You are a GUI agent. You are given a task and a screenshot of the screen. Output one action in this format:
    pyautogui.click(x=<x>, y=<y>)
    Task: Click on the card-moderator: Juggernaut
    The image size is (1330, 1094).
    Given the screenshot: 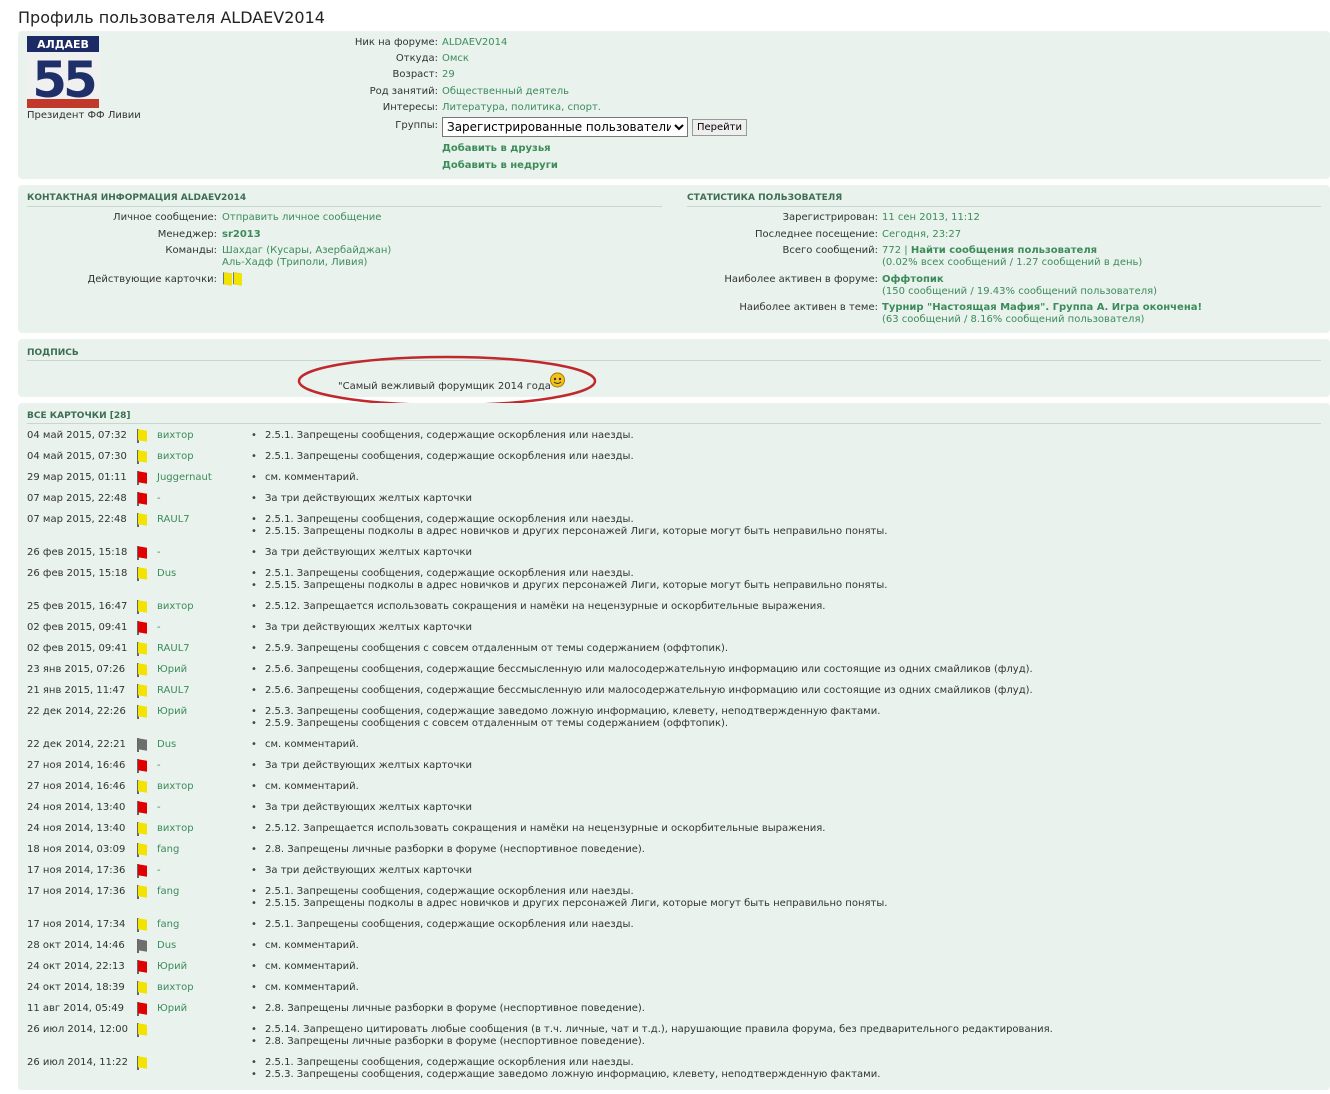 What is the action you would take?
    pyautogui.click(x=184, y=477)
    